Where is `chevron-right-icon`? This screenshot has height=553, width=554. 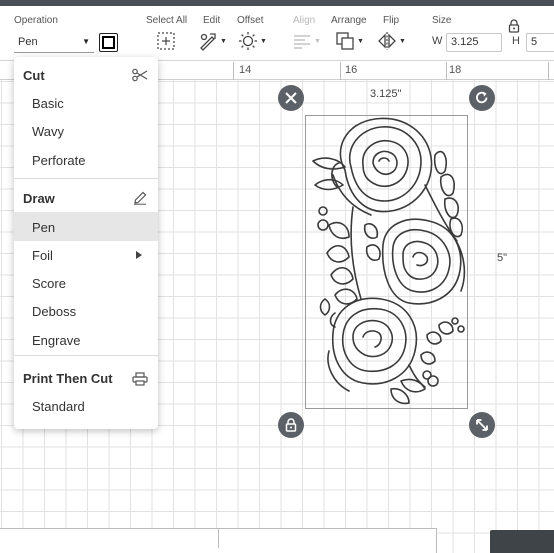
chevron-right-icon is located at coordinates (139, 255).